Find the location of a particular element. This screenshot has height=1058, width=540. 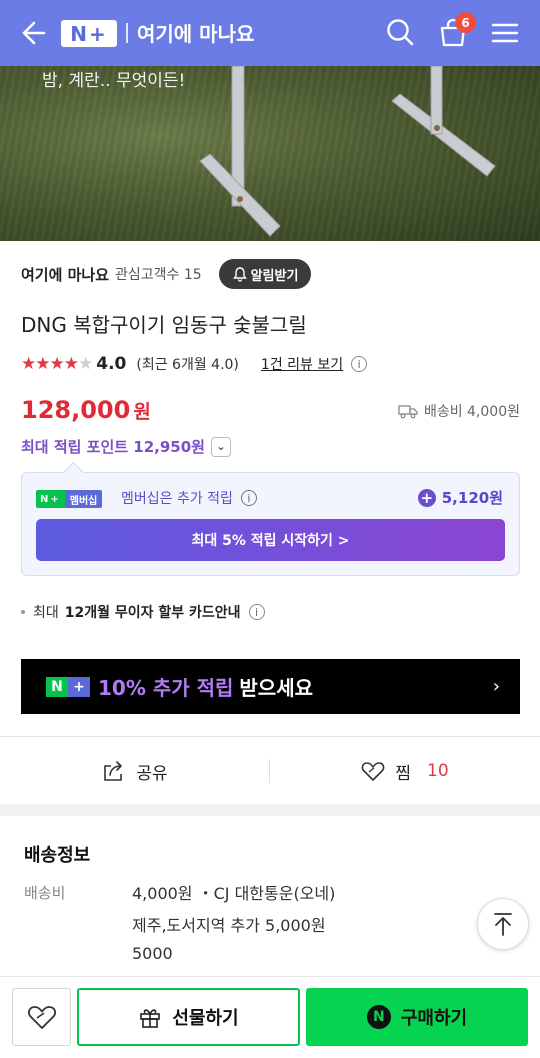

naver-plus-banner: N + 10% 추가 적립 받으세요 › is located at coordinates (270, 686).